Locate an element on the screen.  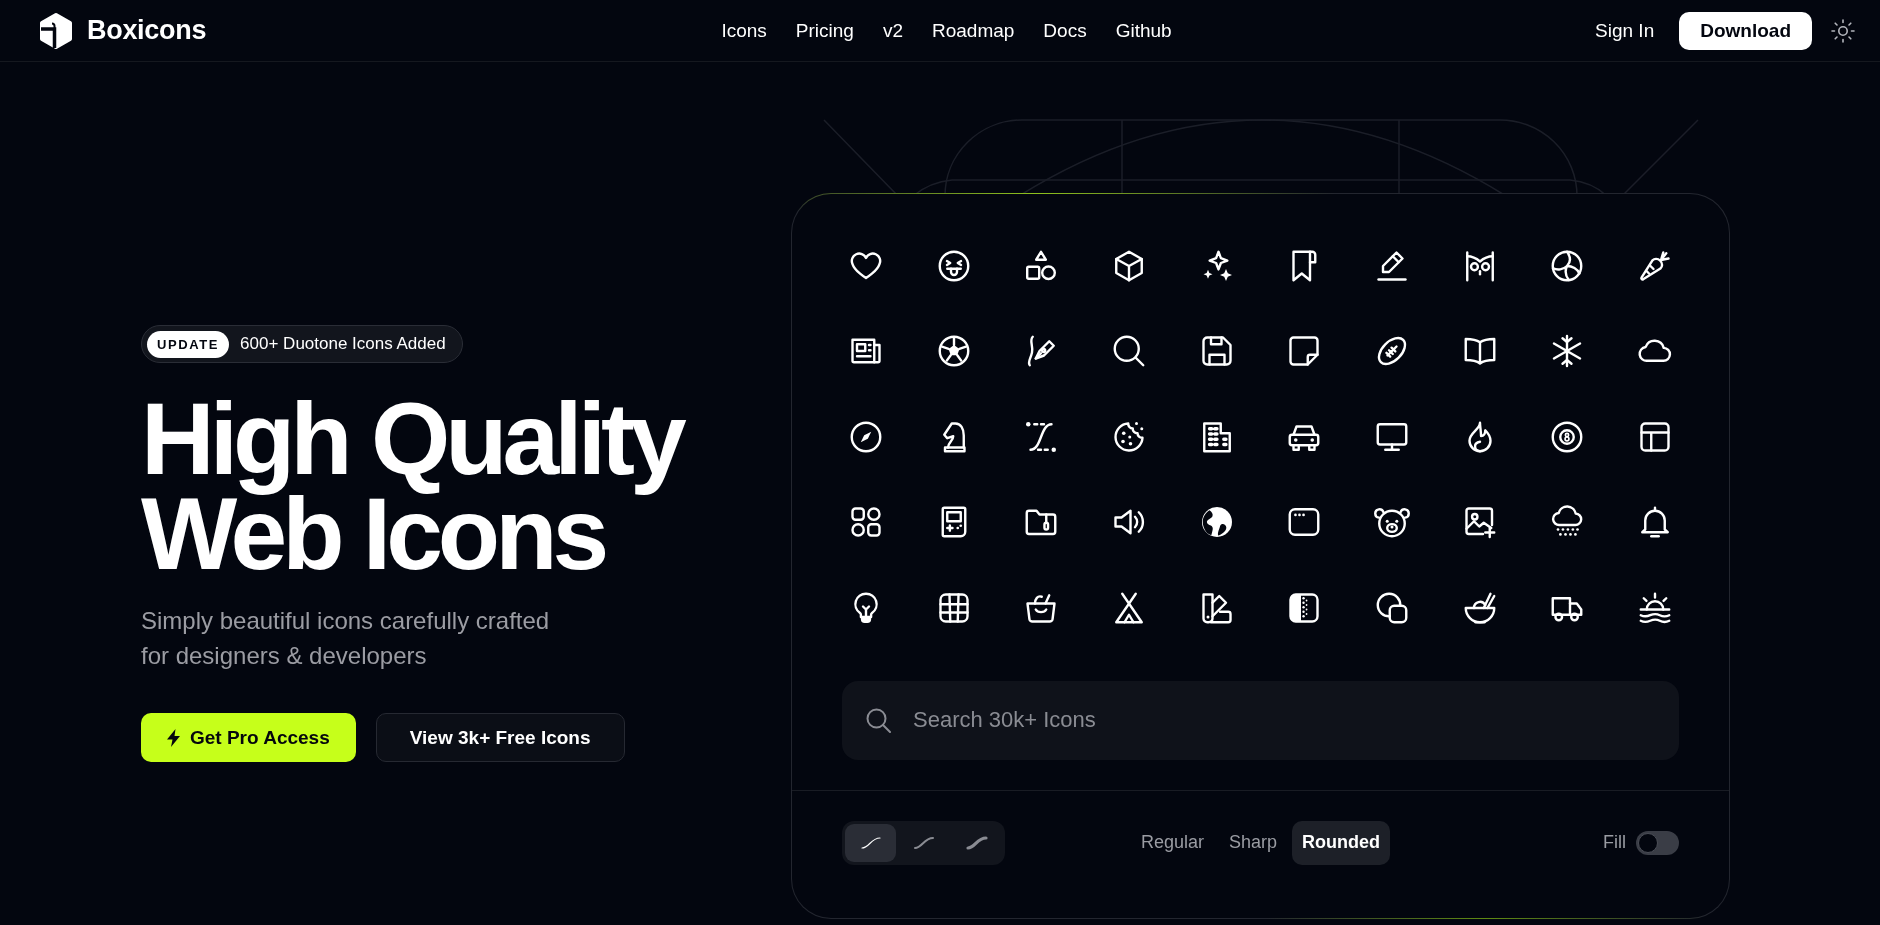
stroke-option is located at coordinates (870, 842).